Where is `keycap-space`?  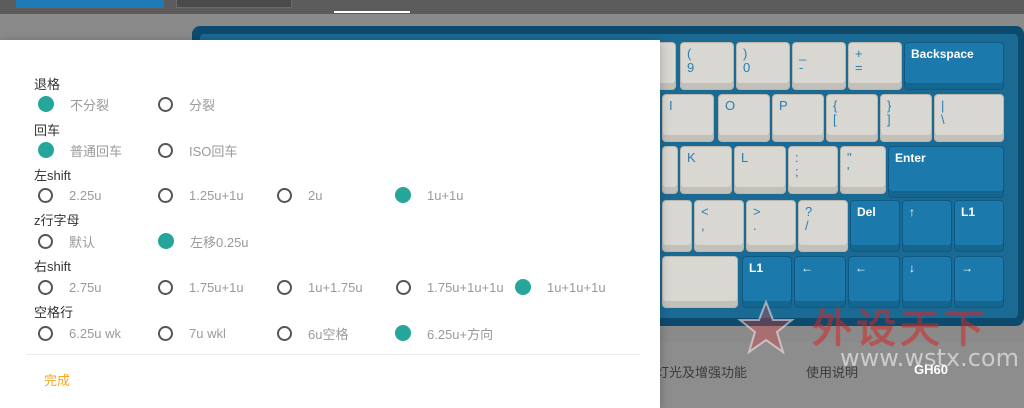
keycap-space is located at coordinates (700, 282).